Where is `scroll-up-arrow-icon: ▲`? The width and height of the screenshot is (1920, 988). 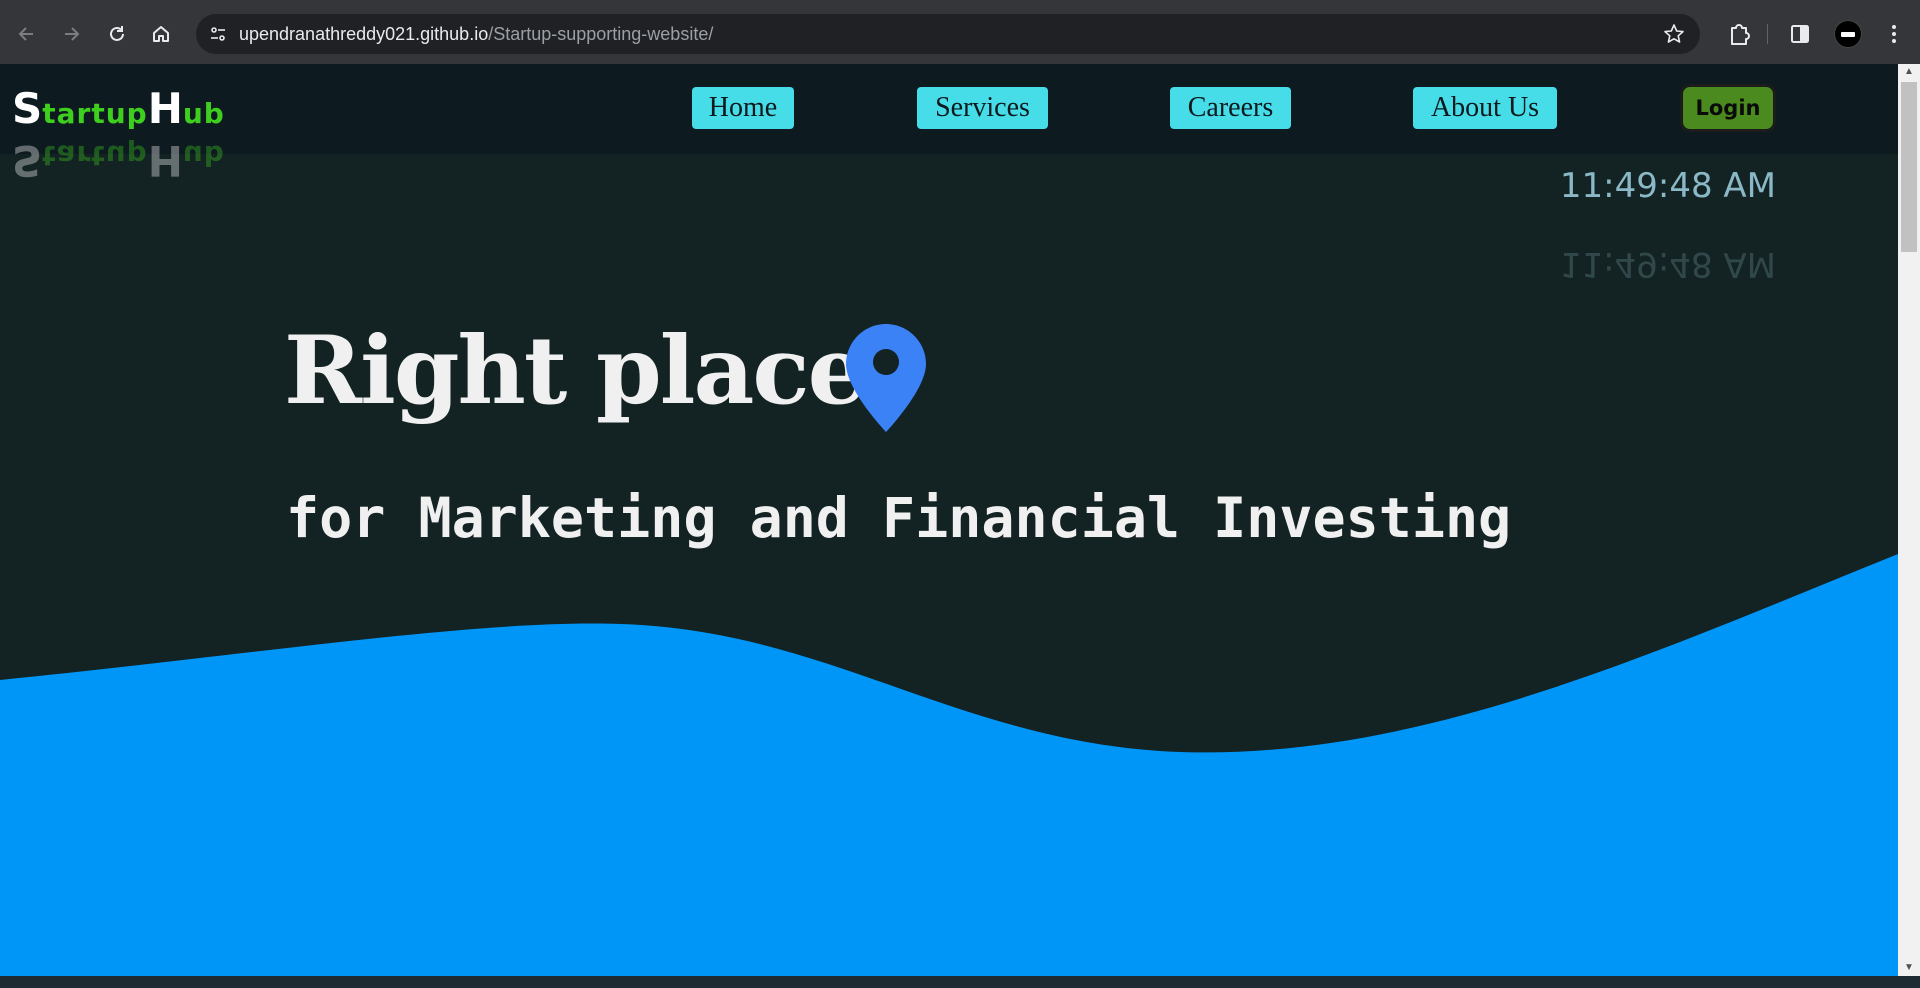 scroll-up-arrow-icon: ▲ is located at coordinates (1909, 72).